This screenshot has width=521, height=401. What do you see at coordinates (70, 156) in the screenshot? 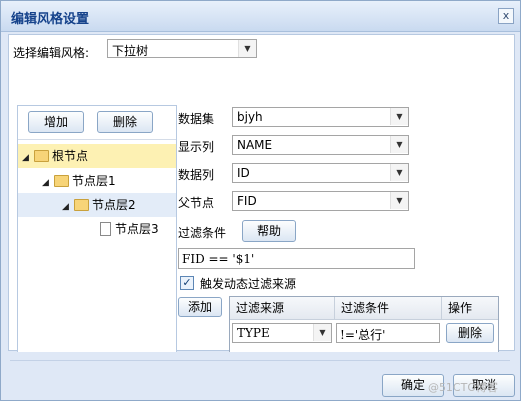
I see `tree-node-label: 根节点` at bounding box center [70, 156].